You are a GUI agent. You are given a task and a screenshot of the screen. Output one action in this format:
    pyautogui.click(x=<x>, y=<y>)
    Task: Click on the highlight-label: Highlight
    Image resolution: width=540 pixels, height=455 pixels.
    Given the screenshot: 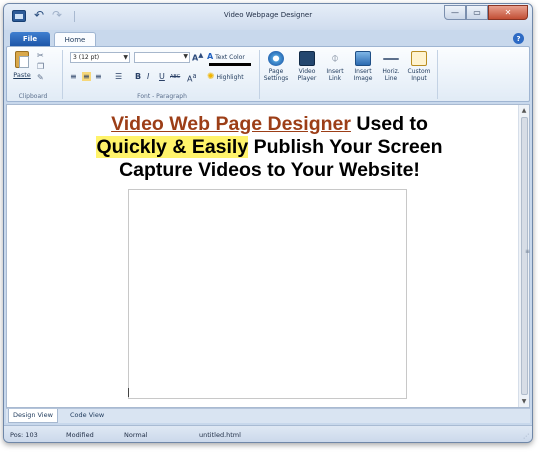 What is the action you would take?
    pyautogui.click(x=230, y=77)
    